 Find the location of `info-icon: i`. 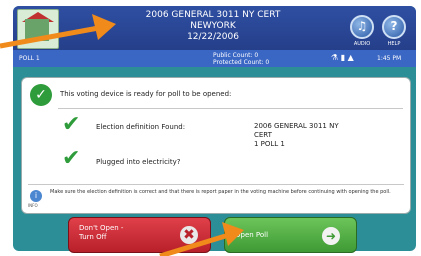

info-icon: i is located at coordinates (36, 196).